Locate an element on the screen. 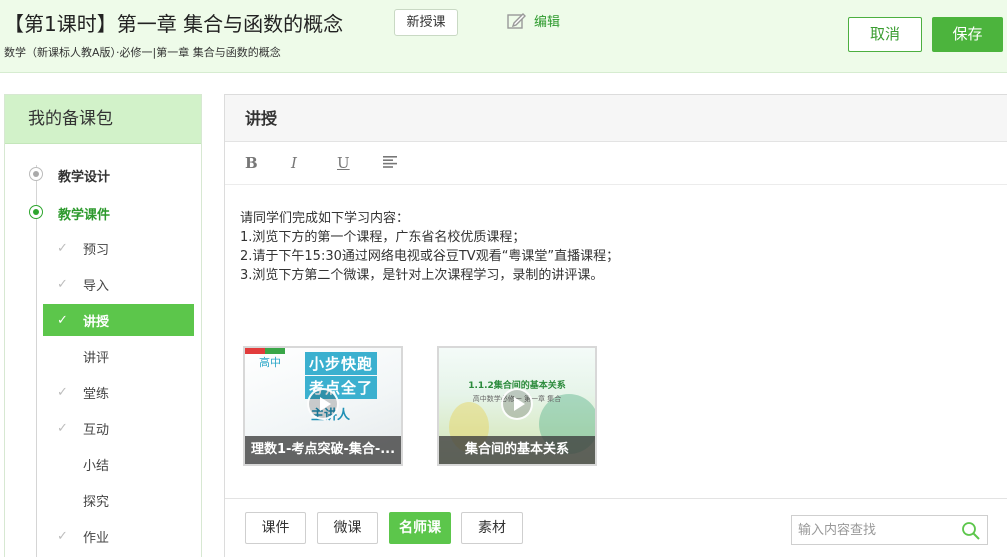  format-toolbar: B I U is located at coordinates (616, 163).